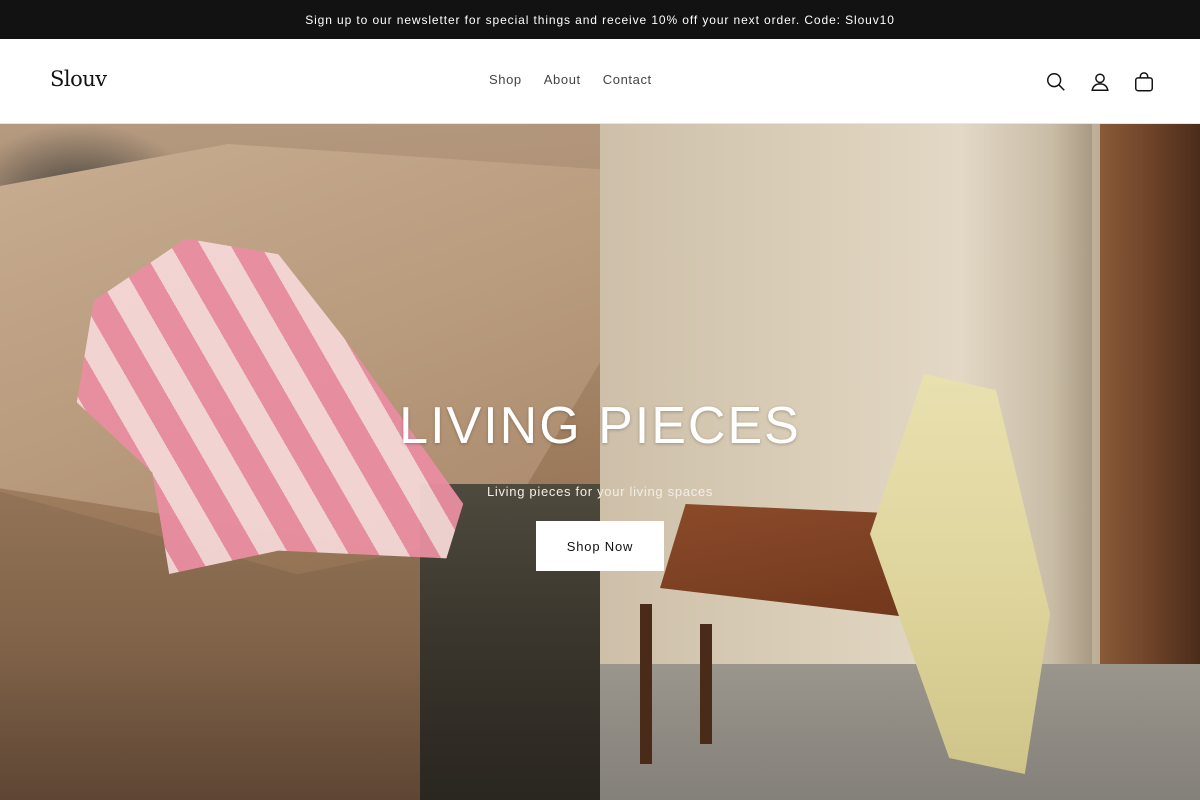 This screenshot has height=800, width=1200. What do you see at coordinates (600, 546) in the screenshot?
I see `shop-now-button: Shop Now` at bounding box center [600, 546].